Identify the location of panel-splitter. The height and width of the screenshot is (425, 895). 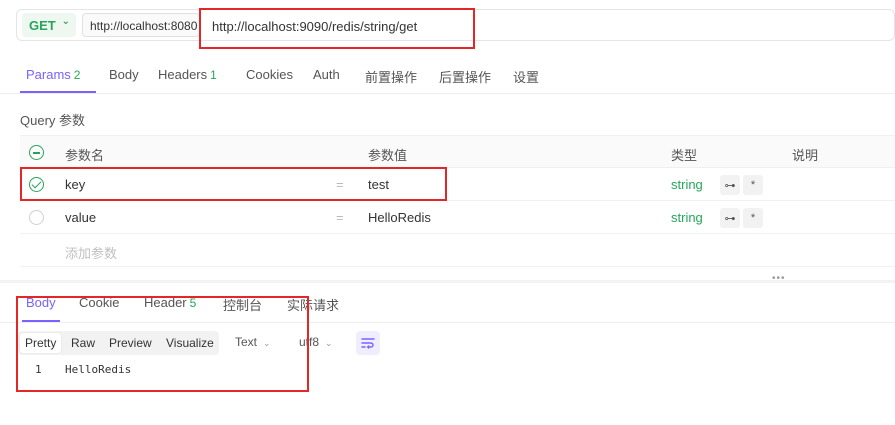
(447, 281).